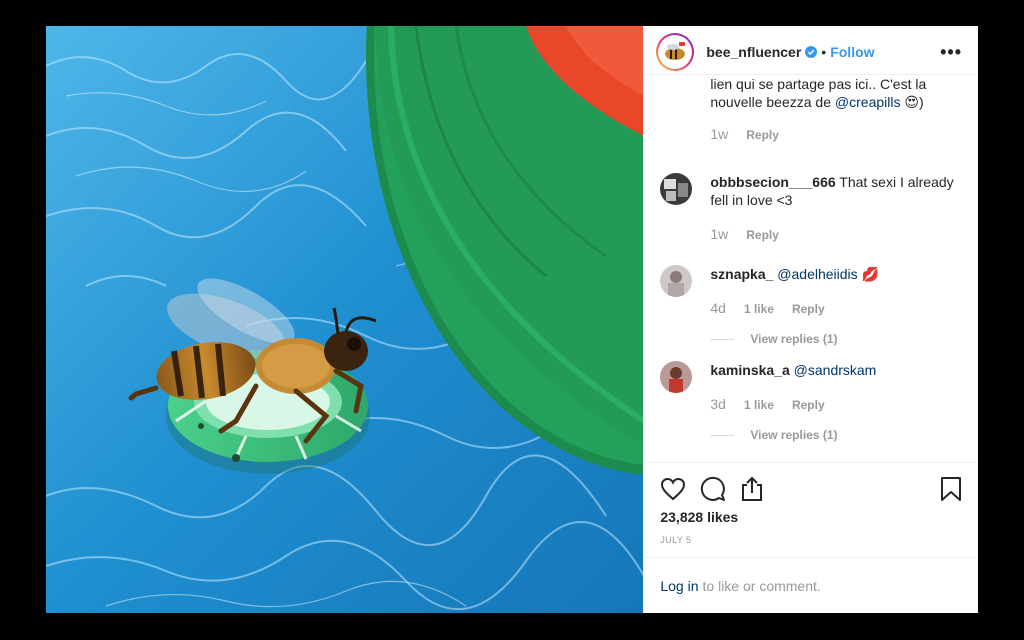  What do you see at coordinates (911, 102) in the screenshot?
I see `smiling-face-emoji: 😍` at bounding box center [911, 102].